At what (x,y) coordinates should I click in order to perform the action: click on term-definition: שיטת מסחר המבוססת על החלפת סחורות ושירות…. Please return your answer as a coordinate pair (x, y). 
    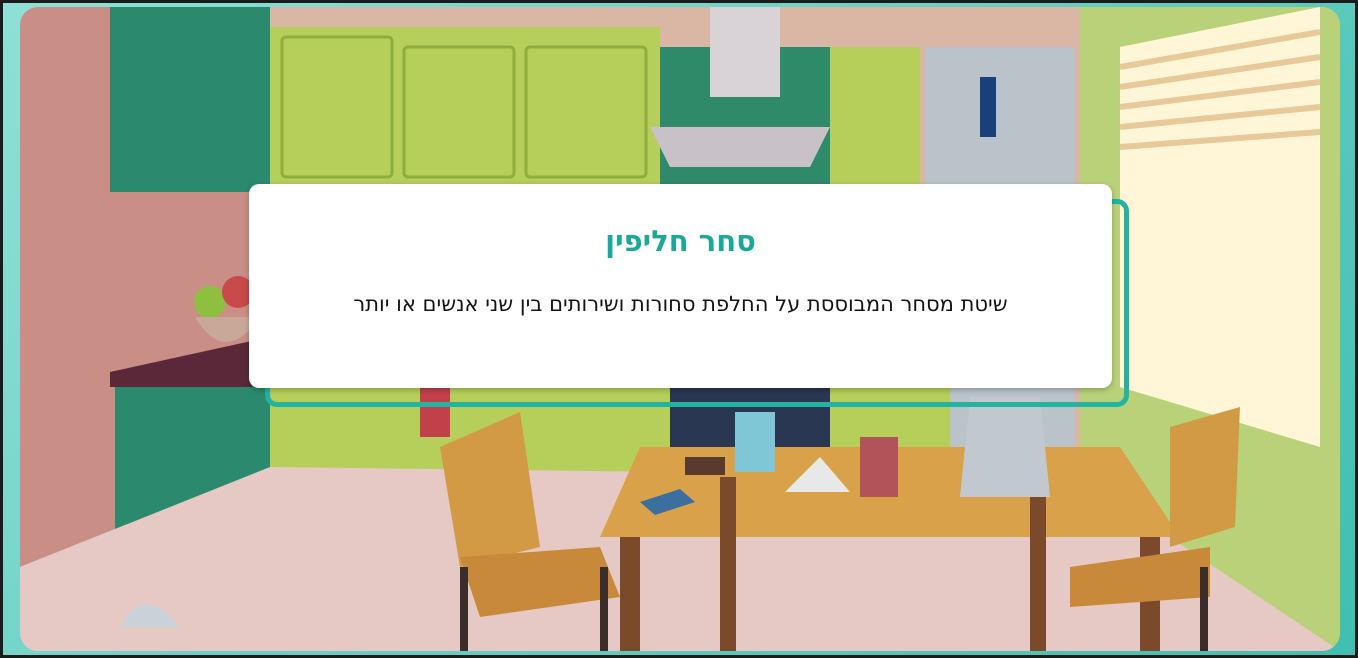
    Looking at the image, I should click on (680, 304).